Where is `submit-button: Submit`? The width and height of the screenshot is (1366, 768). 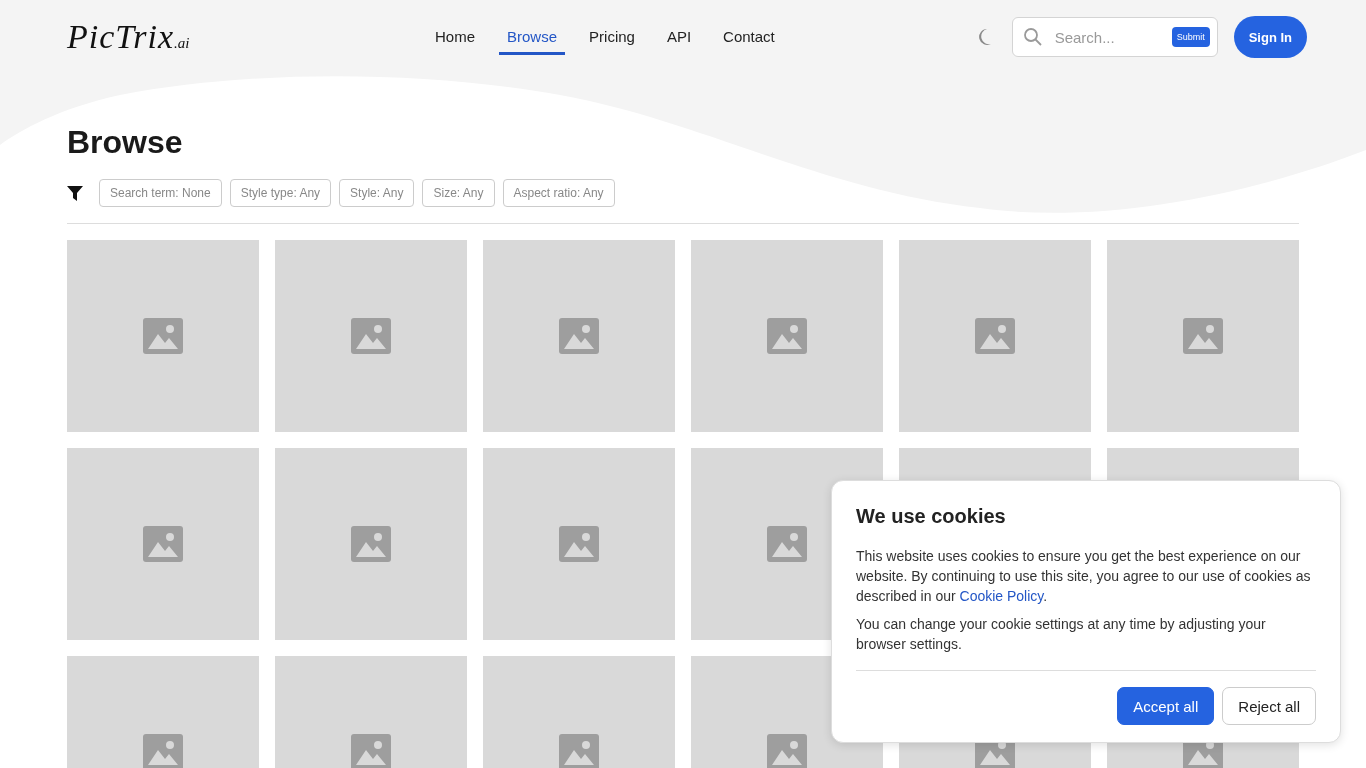
submit-button: Submit is located at coordinates (1190, 37).